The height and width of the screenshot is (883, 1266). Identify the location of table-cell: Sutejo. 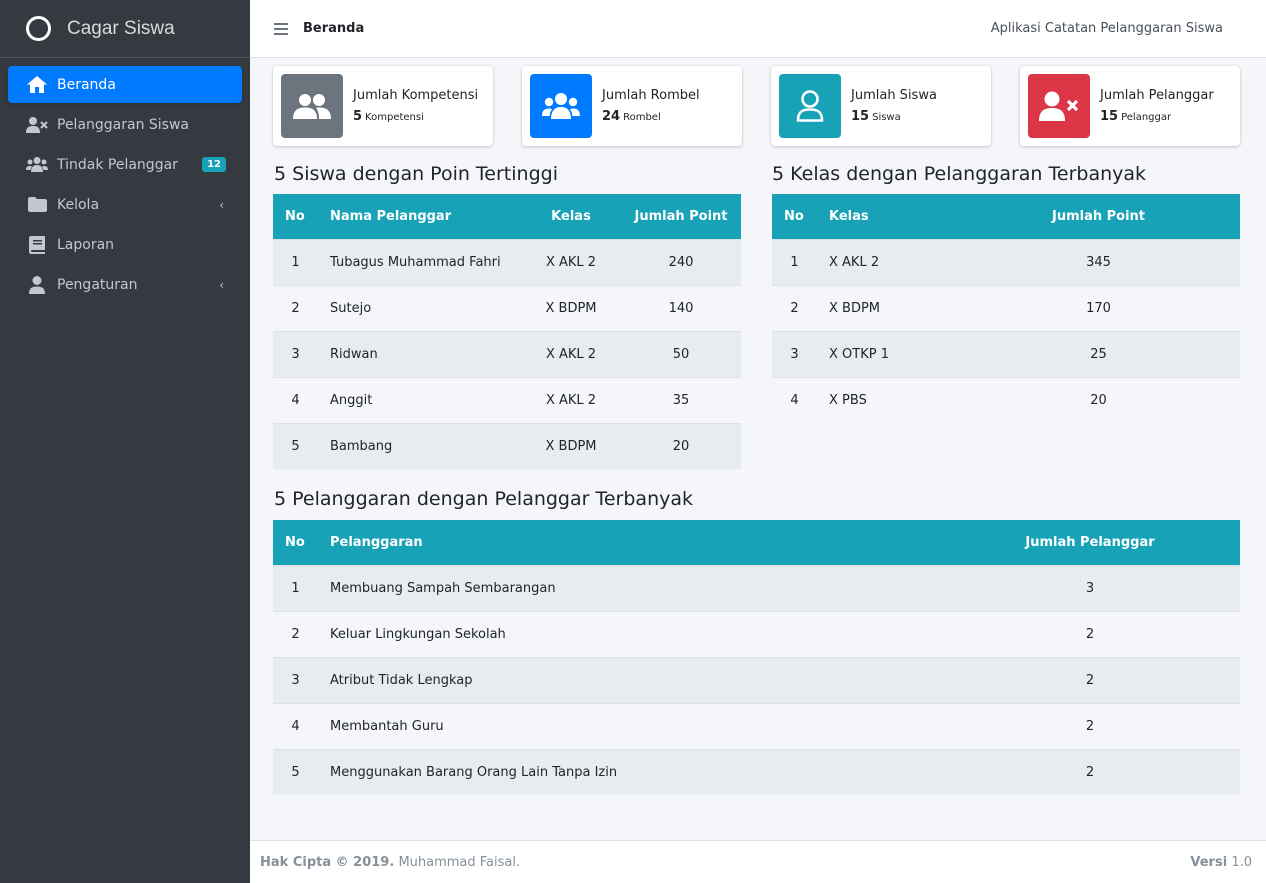
(419, 307).